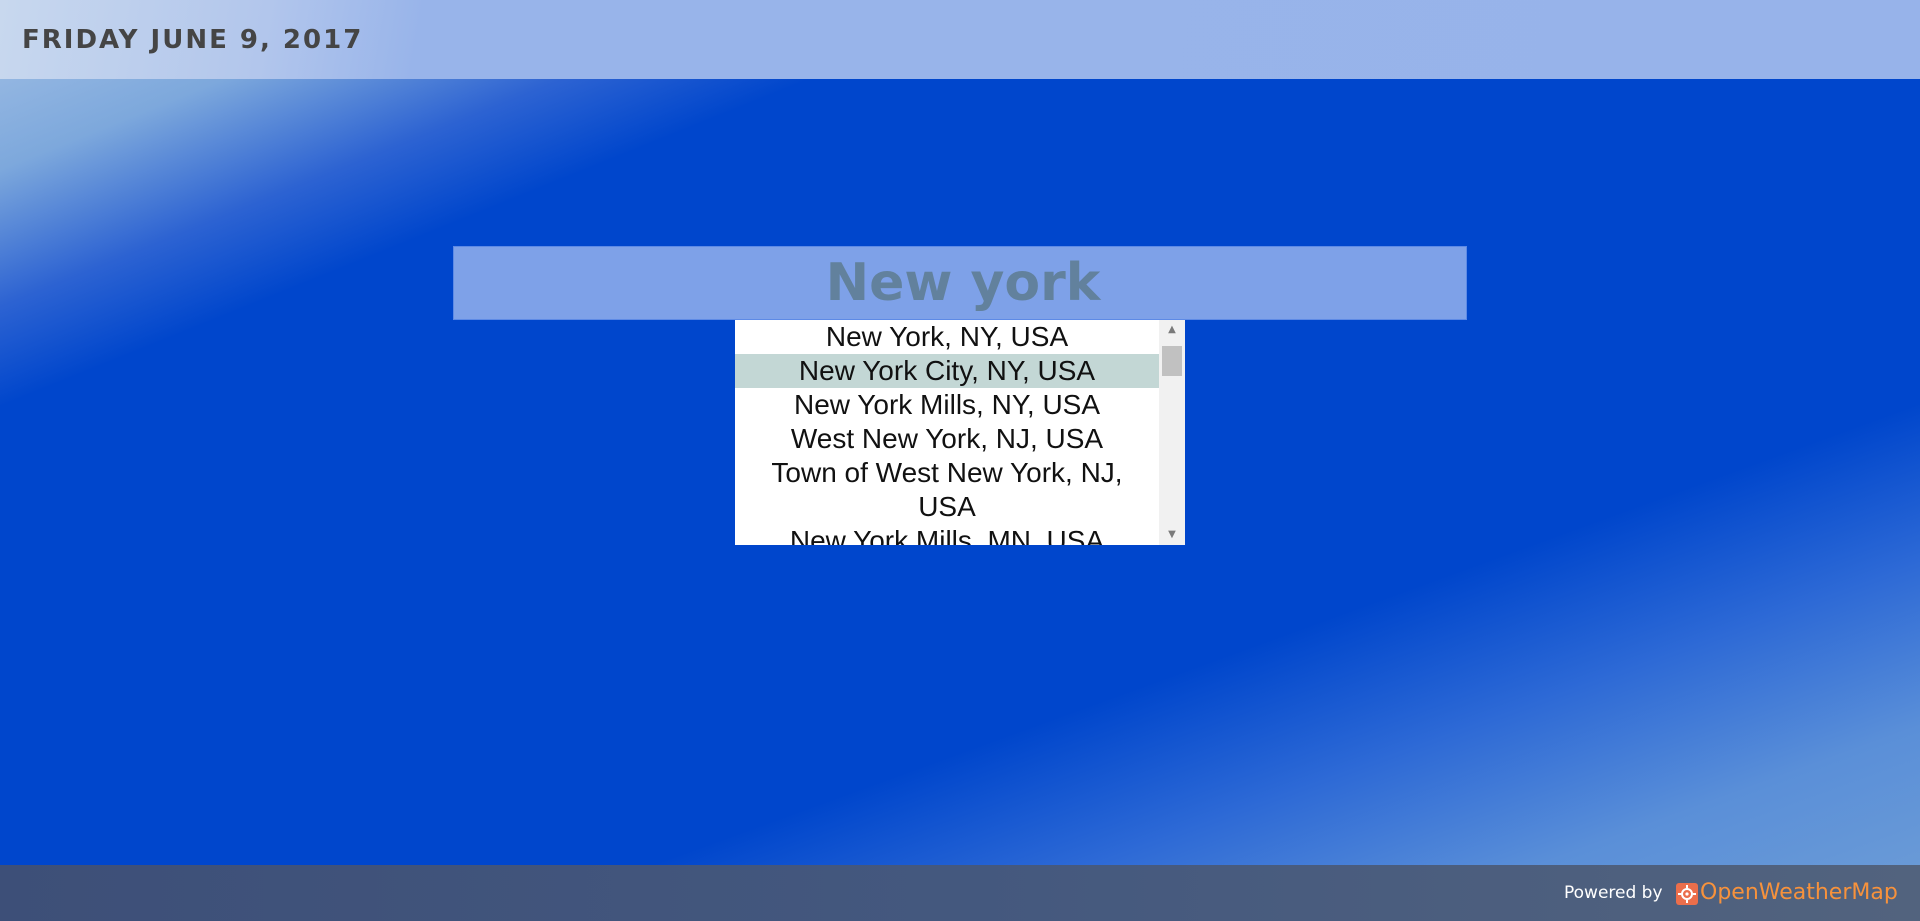  Describe the element at coordinates (960, 283) in the screenshot. I see `city-search-input` at that location.